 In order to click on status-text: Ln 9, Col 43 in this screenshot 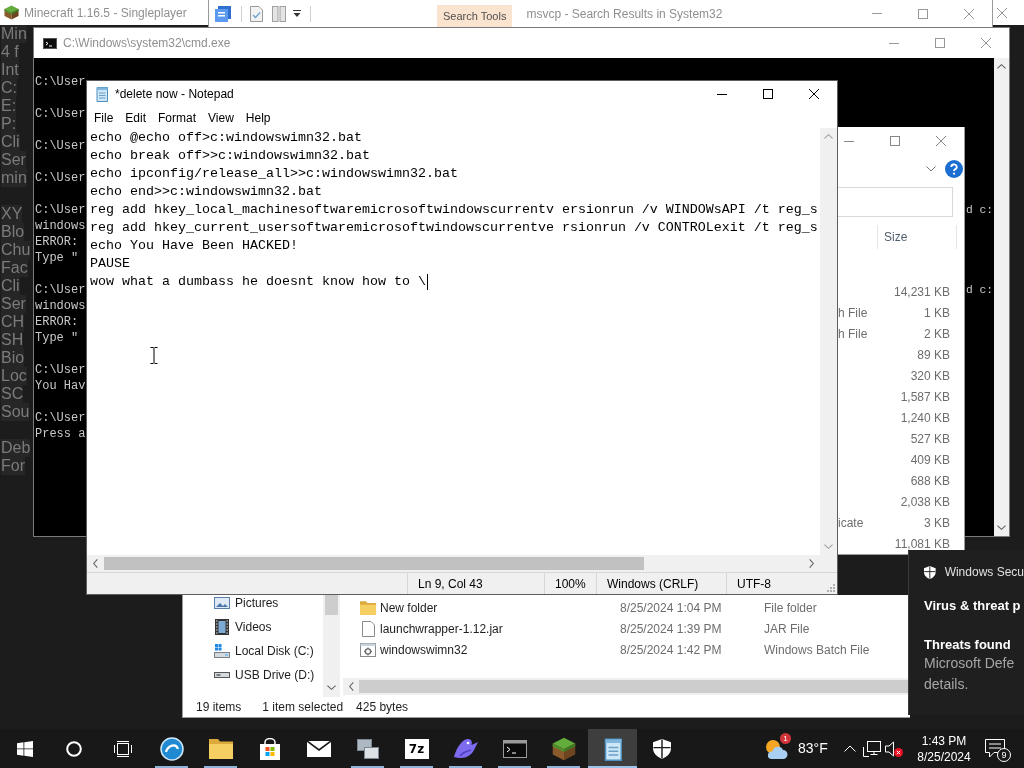, I will do `click(475, 583)`.